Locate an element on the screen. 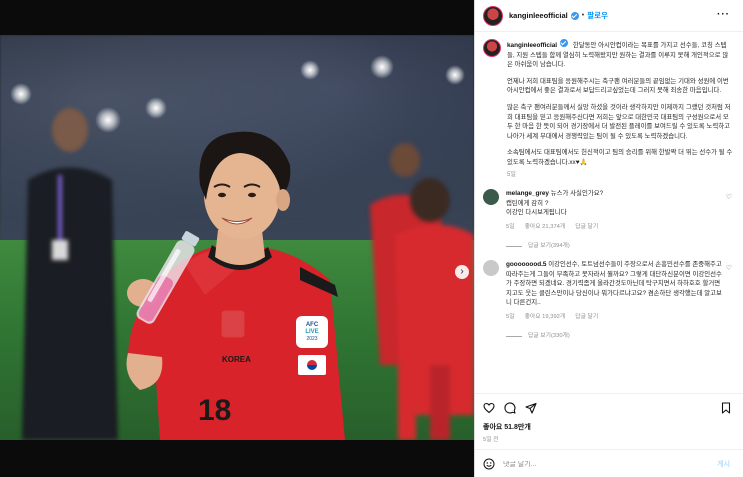  caption-avatar is located at coordinates (492, 48).